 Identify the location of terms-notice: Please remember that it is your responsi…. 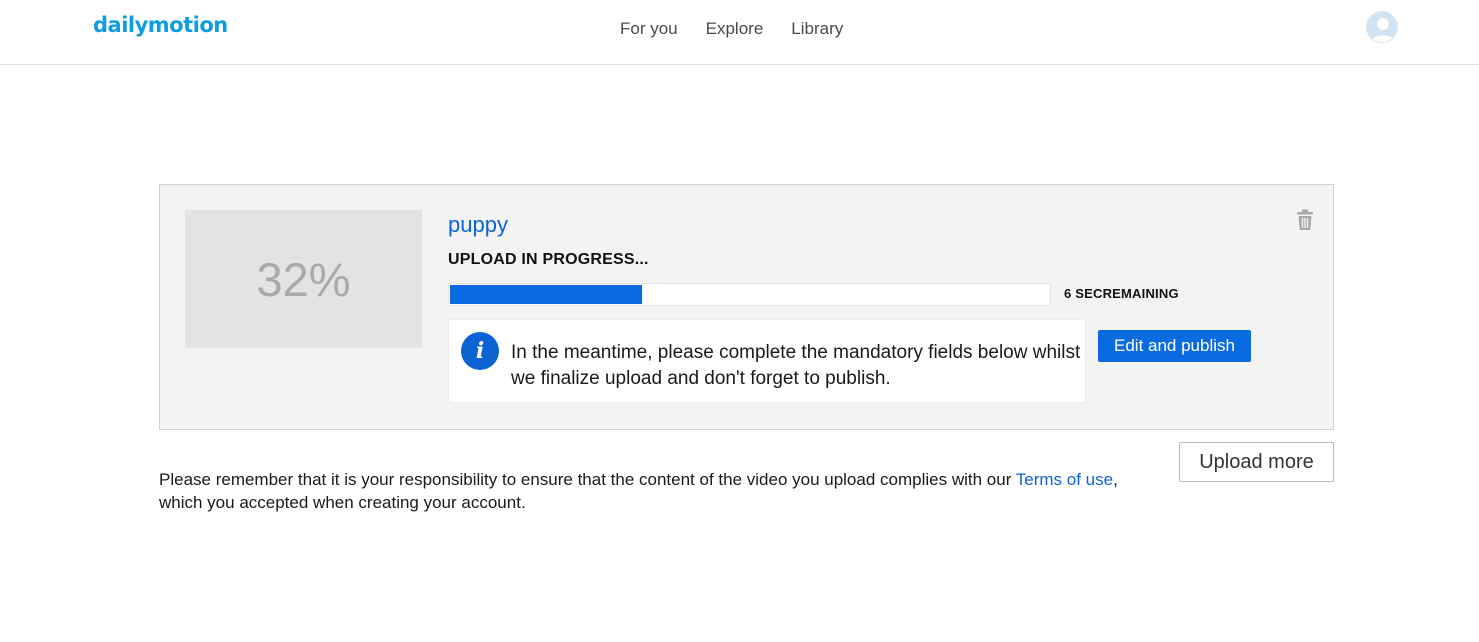
(639, 491).